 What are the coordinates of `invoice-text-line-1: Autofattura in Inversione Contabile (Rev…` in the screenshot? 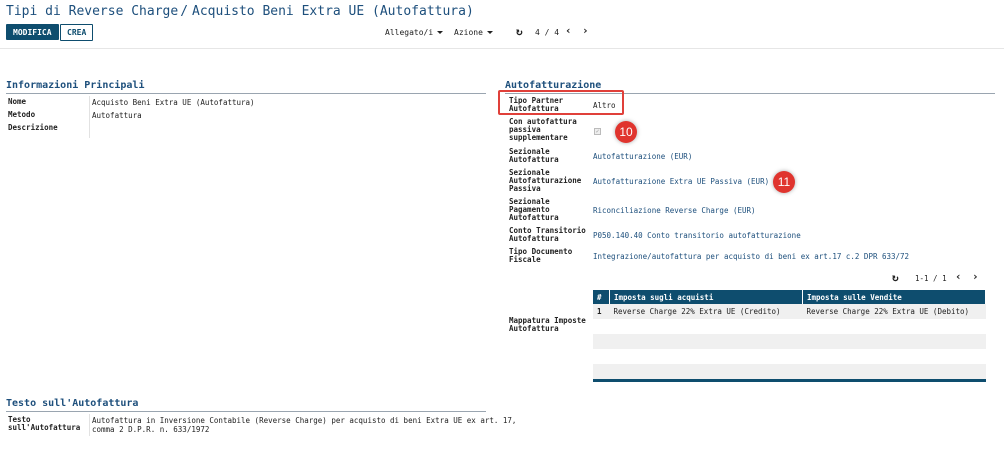 It's located at (304, 420).